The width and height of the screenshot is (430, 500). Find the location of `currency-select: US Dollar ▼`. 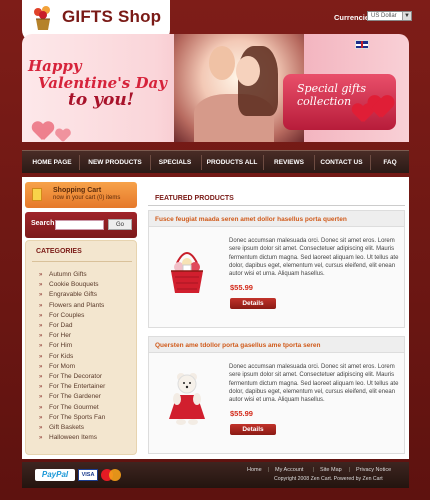

currency-select: US Dollar ▼ is located at coordinates (389, 16).